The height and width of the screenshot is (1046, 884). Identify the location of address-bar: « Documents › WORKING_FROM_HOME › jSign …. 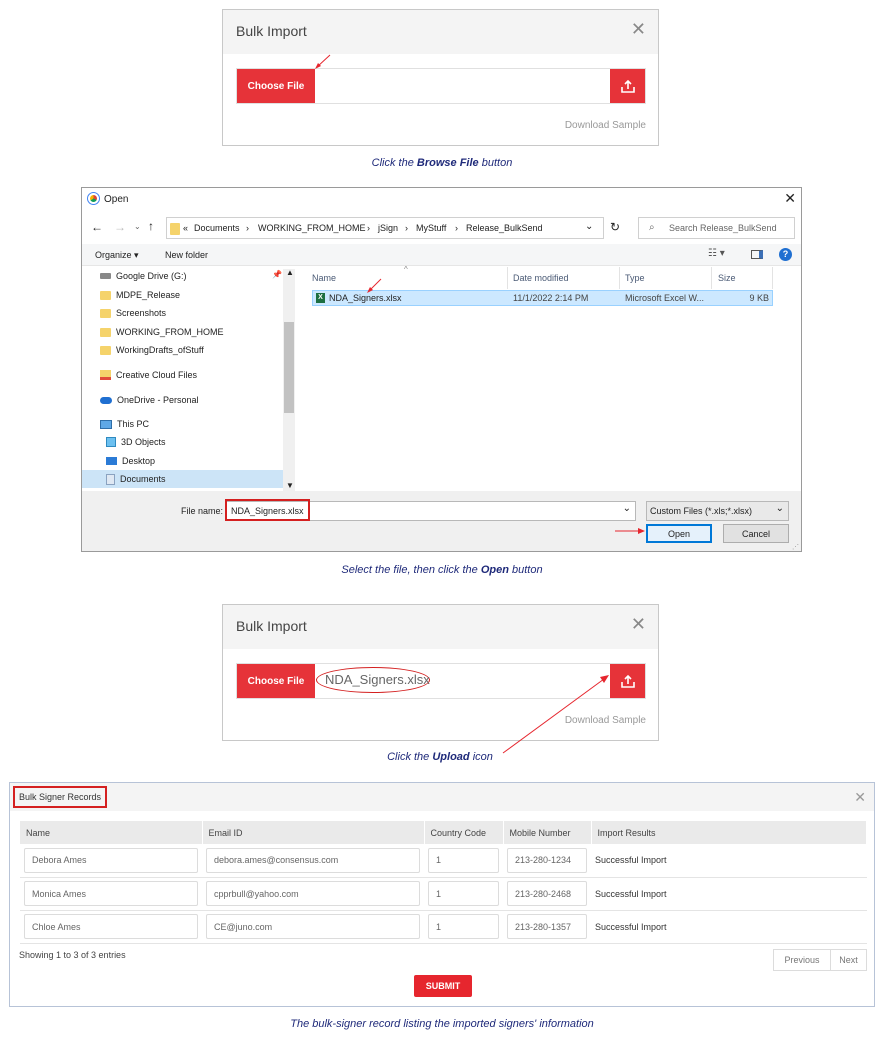
(385, 228).